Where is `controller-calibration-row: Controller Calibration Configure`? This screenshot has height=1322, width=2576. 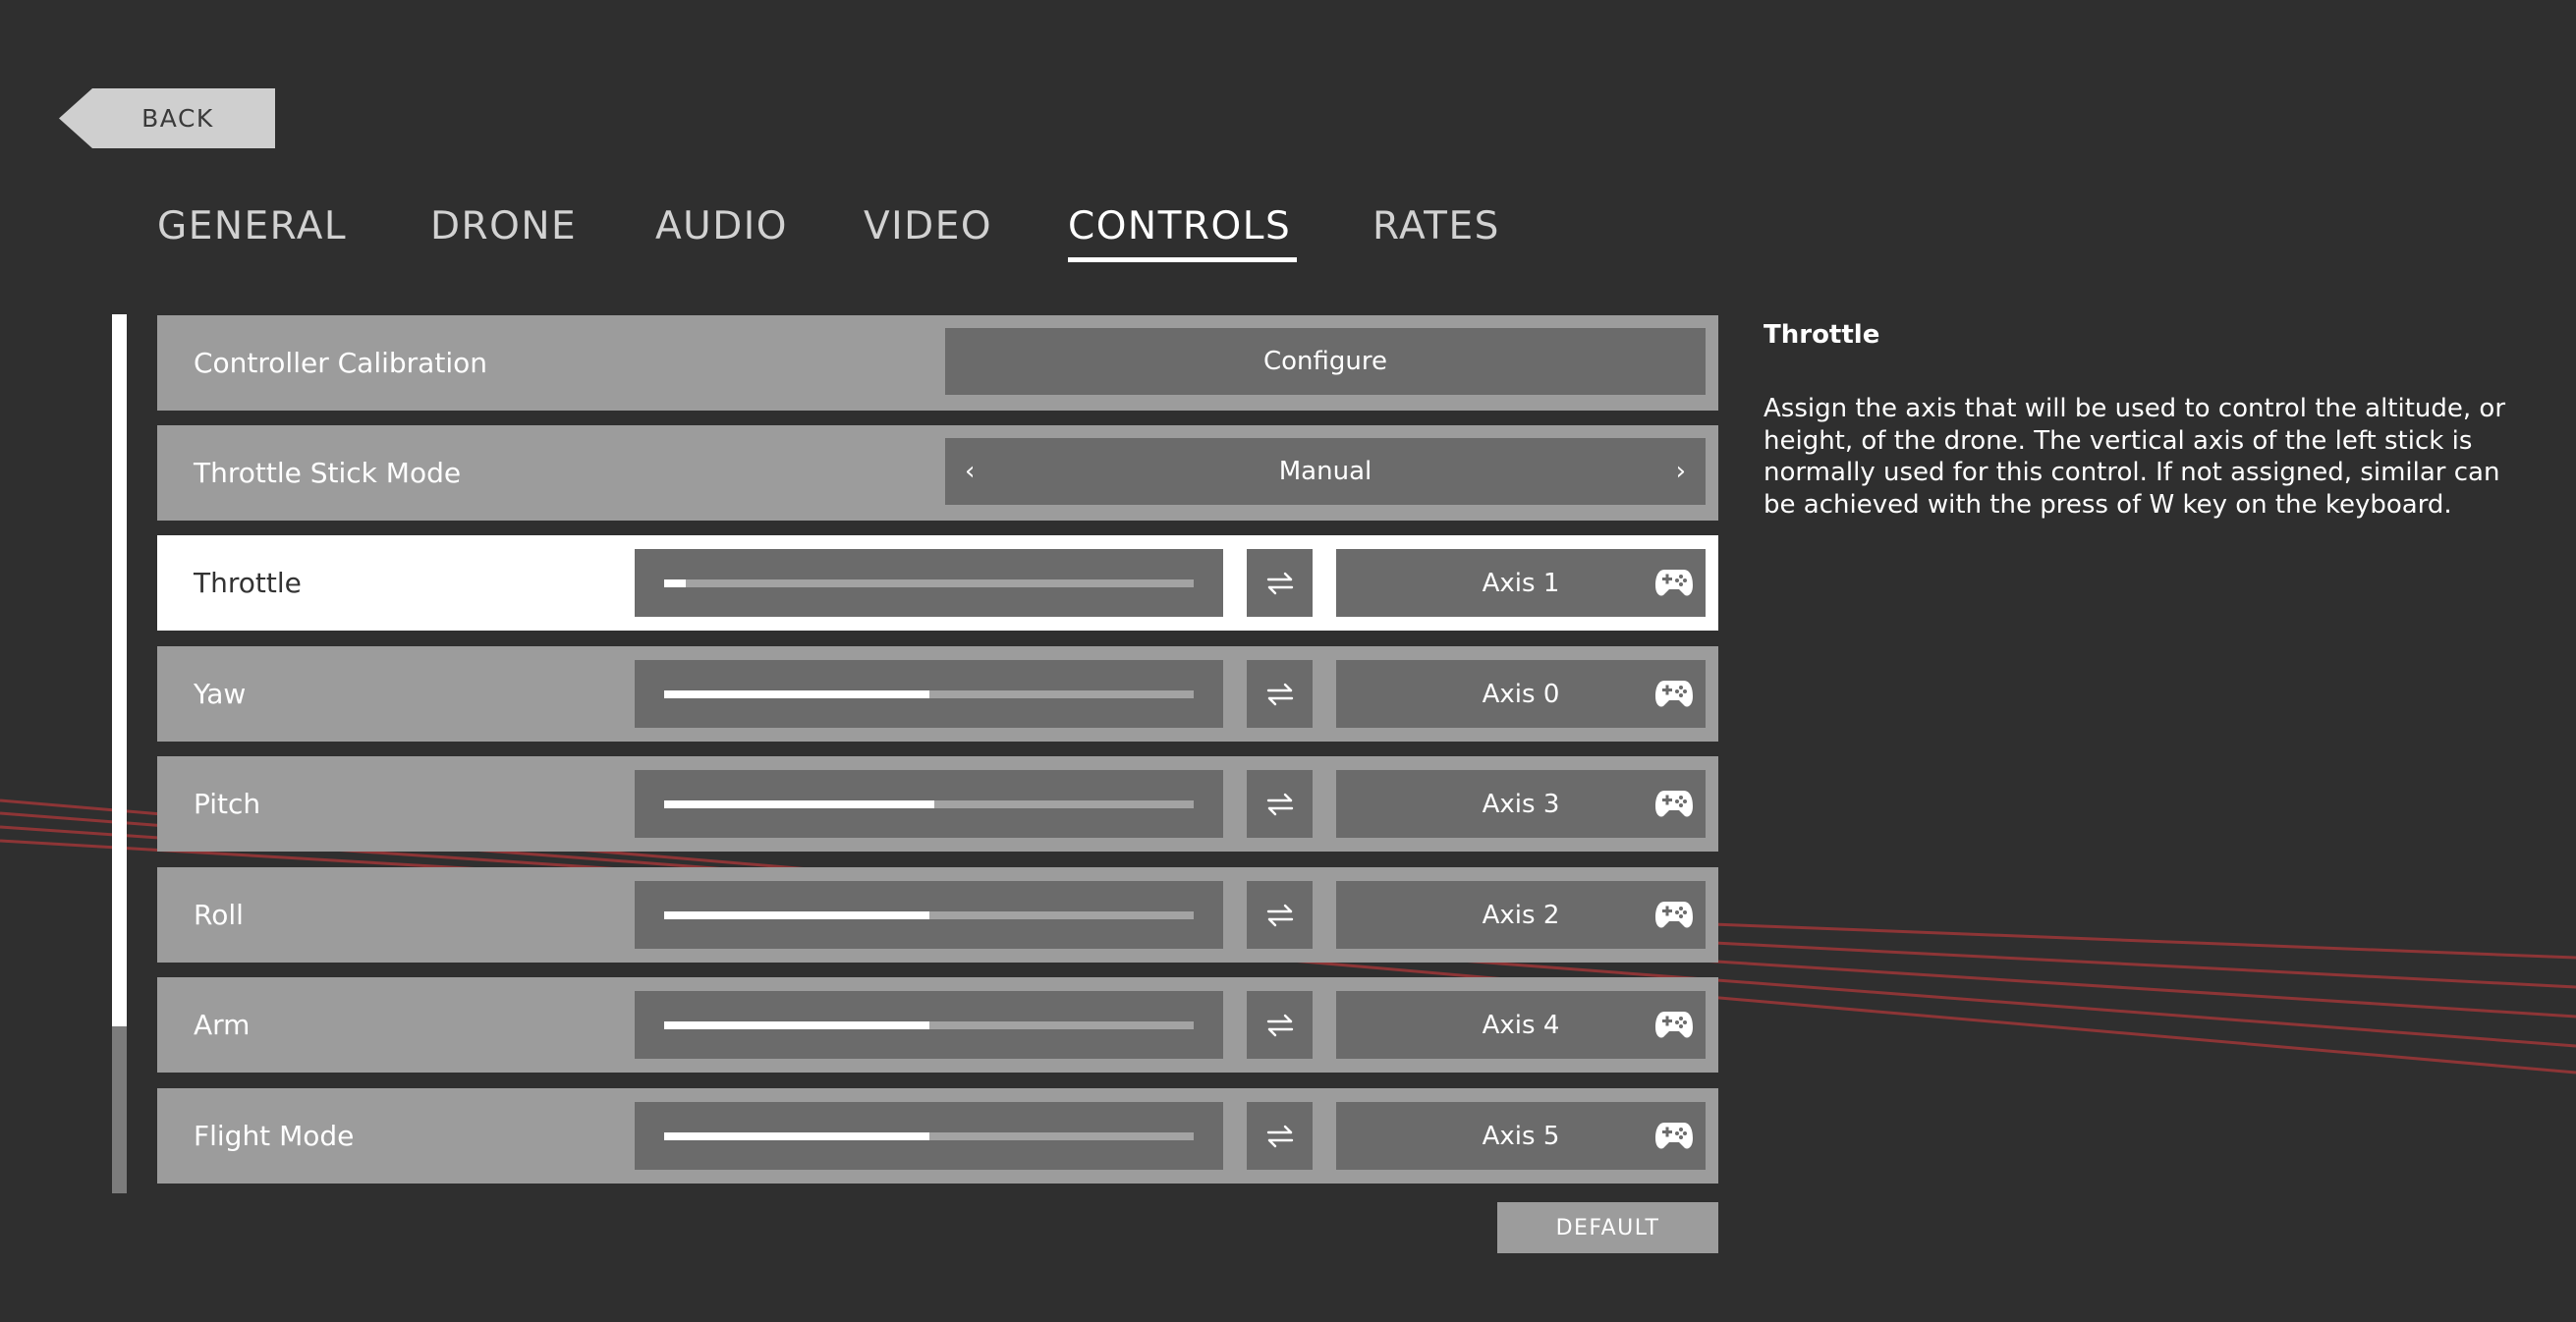 controller-calibration-row: Controller Calibration Configure is located at coordinates (937, 363).